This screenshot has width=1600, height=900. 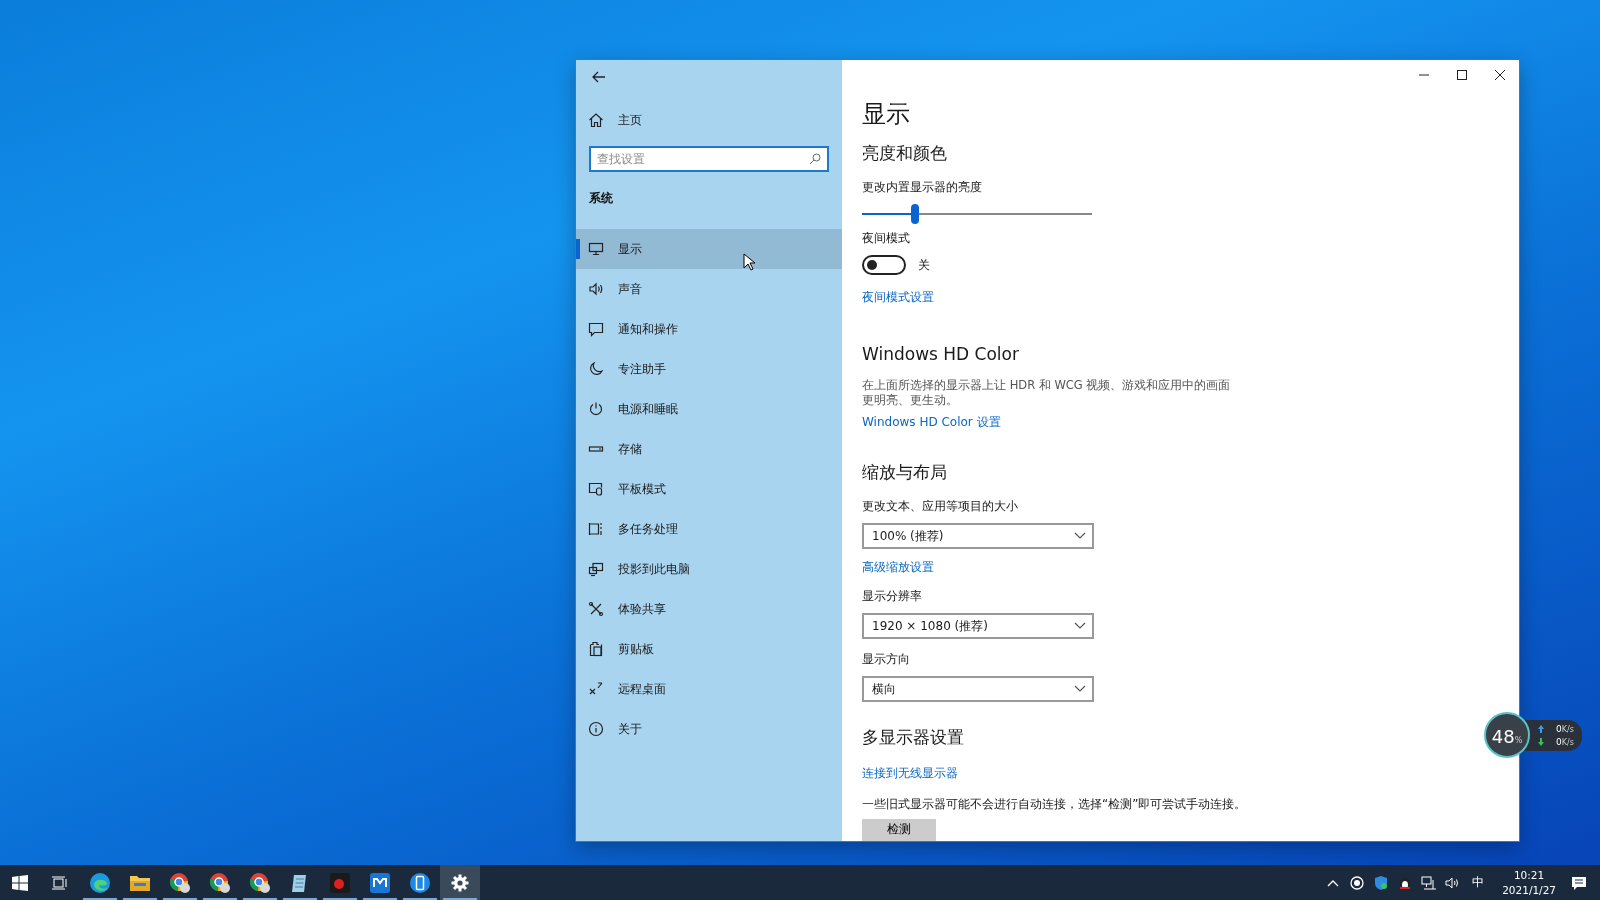 What do you see at coordinates (636, 649) in the screenshot?
I see `sidebar-item-label: 剪贴板` at bounding box center [636, 649].